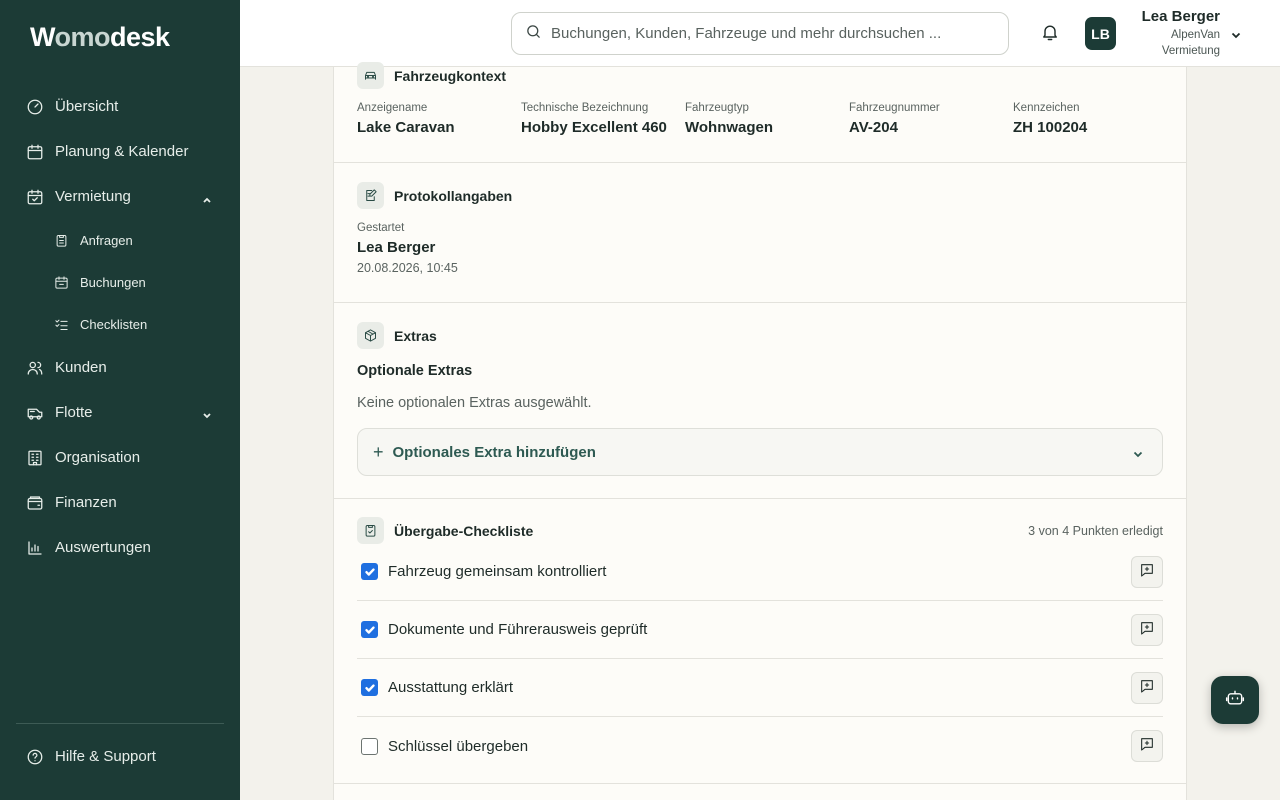 The width and height of the screenshot is (1280, 800). I want to click on sidebar-item-label: Flotte, so click(74, 412).